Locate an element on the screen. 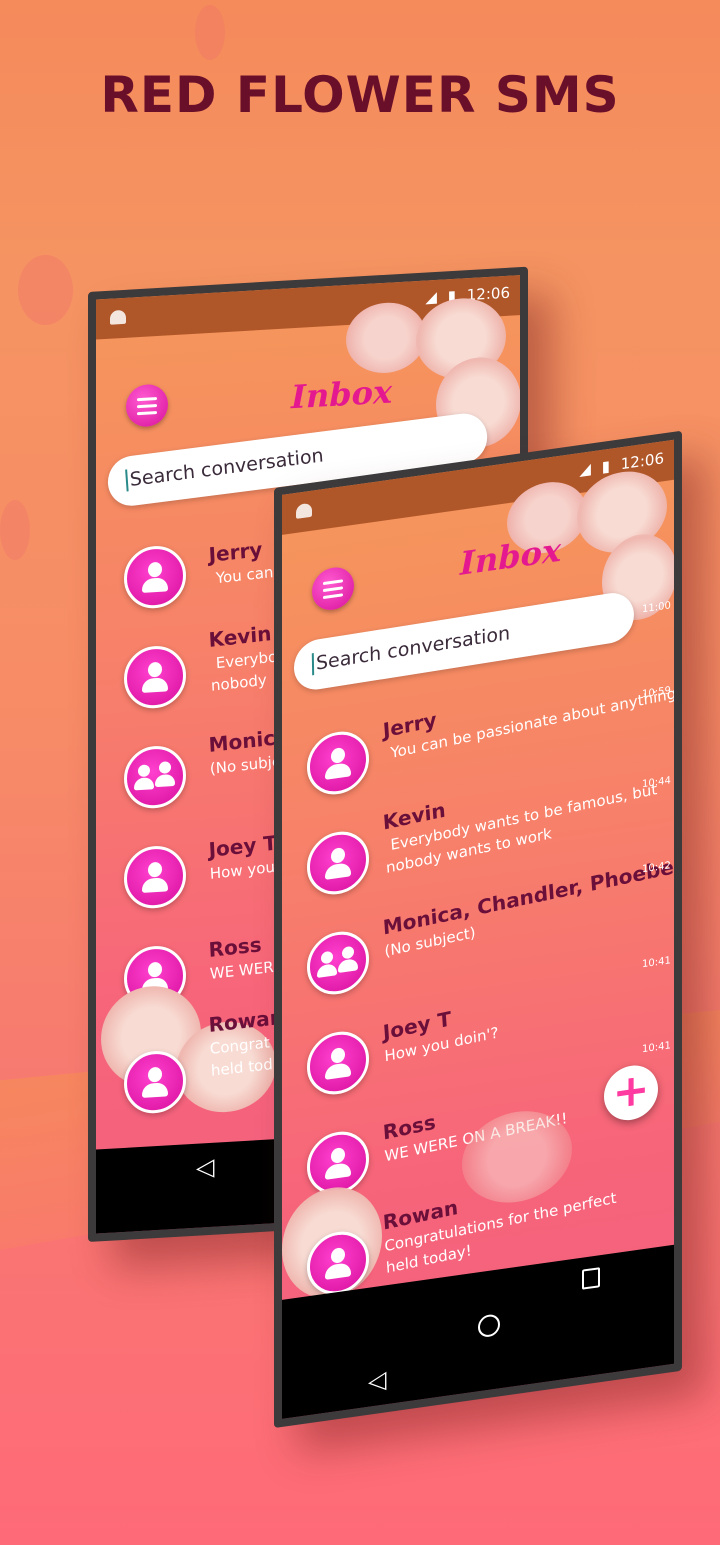  search-placeholder: Search conversation is located at coordinates (411, 649).